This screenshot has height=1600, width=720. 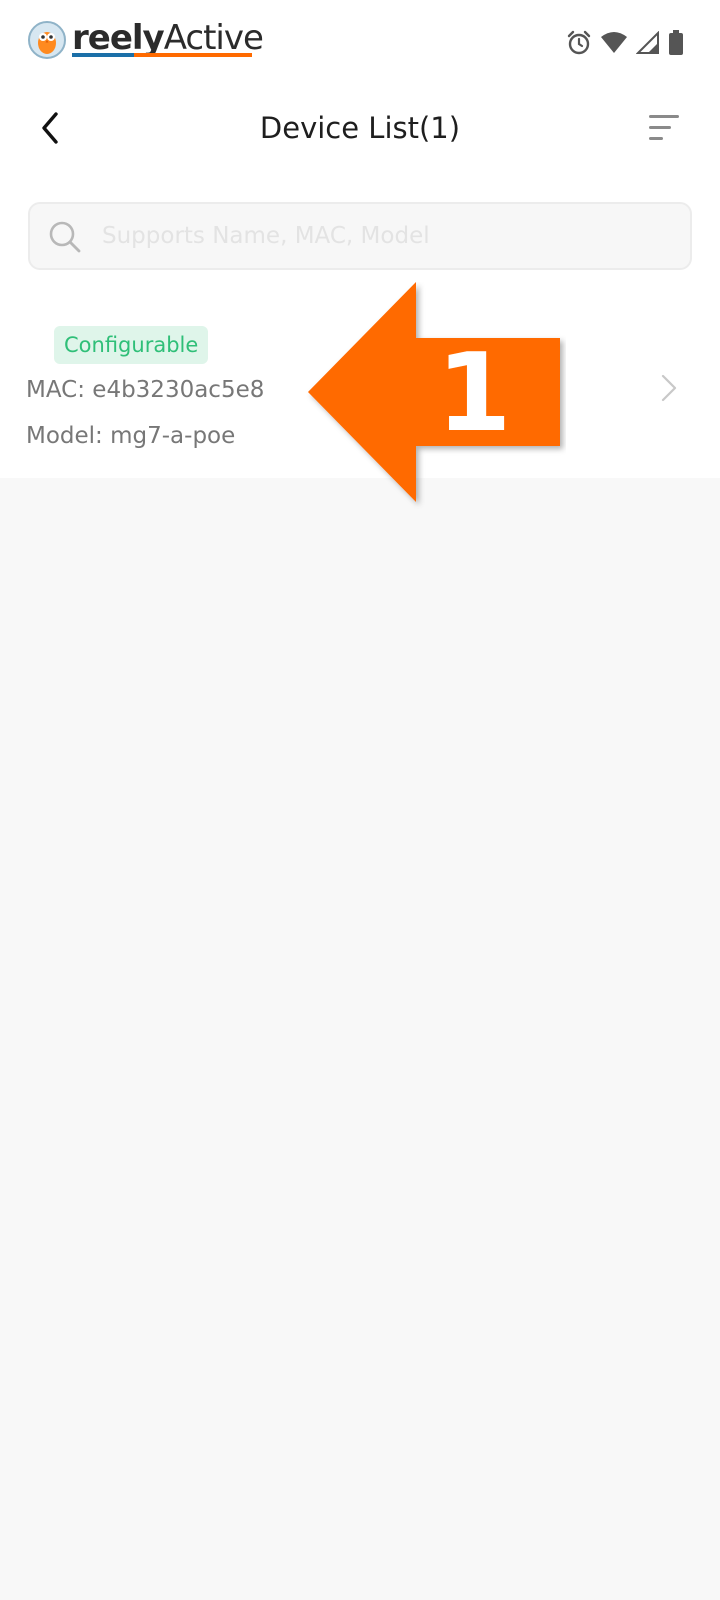 I want to click on logo-underline-orange, so click(x=193, y=55).